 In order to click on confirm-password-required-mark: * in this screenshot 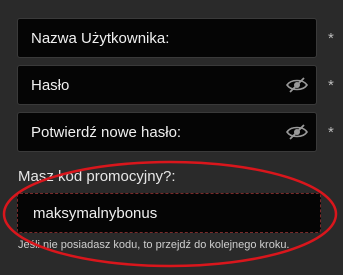, I will do `click(331, 132)`.